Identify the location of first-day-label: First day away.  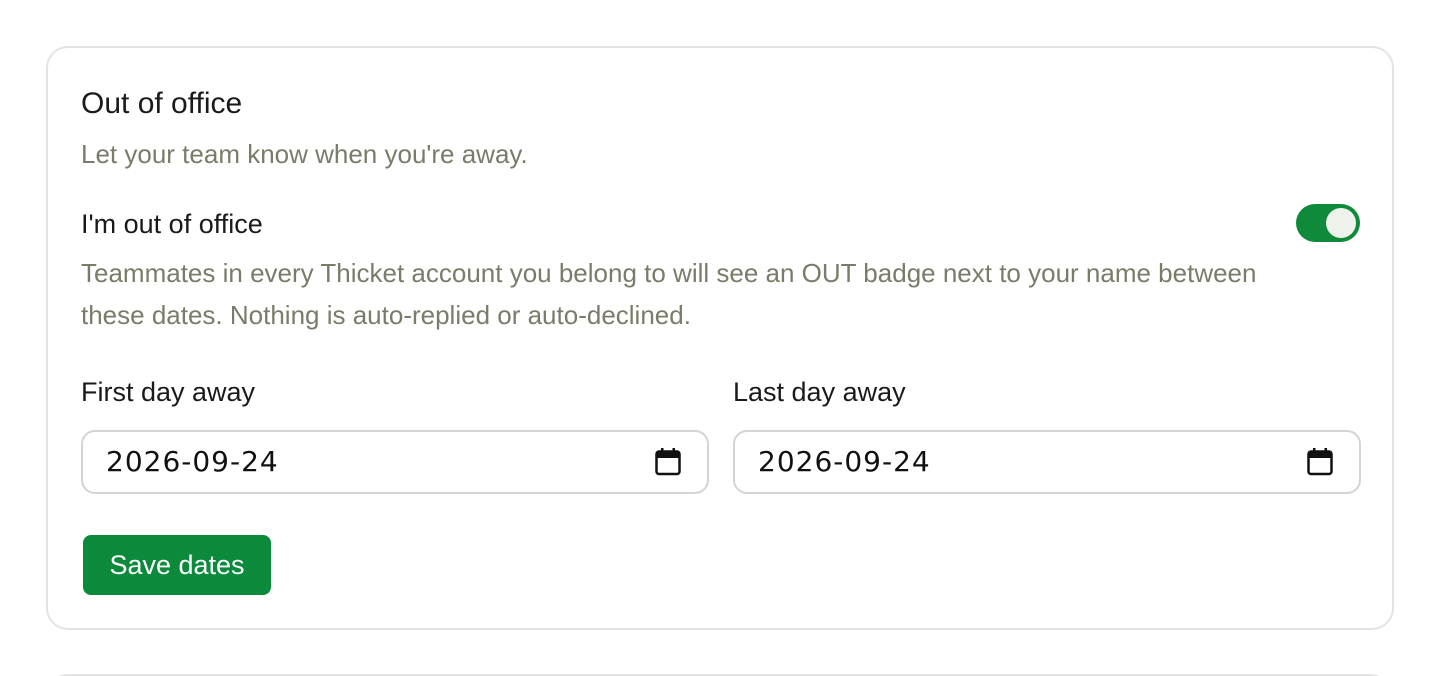
(168, 392).